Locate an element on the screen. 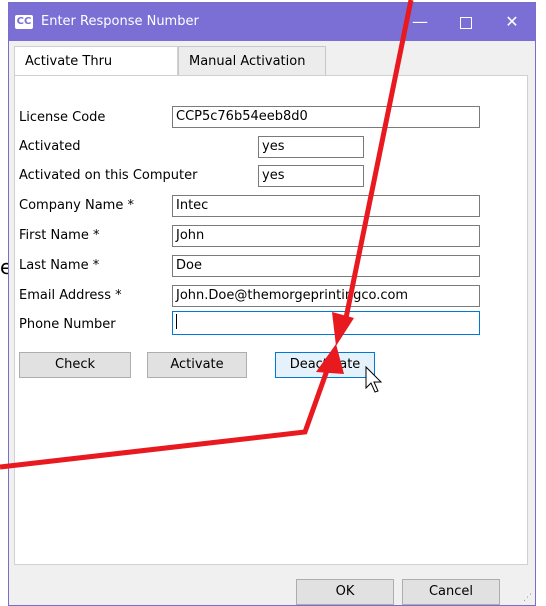  text-caret is located at coordinates (176, 321).